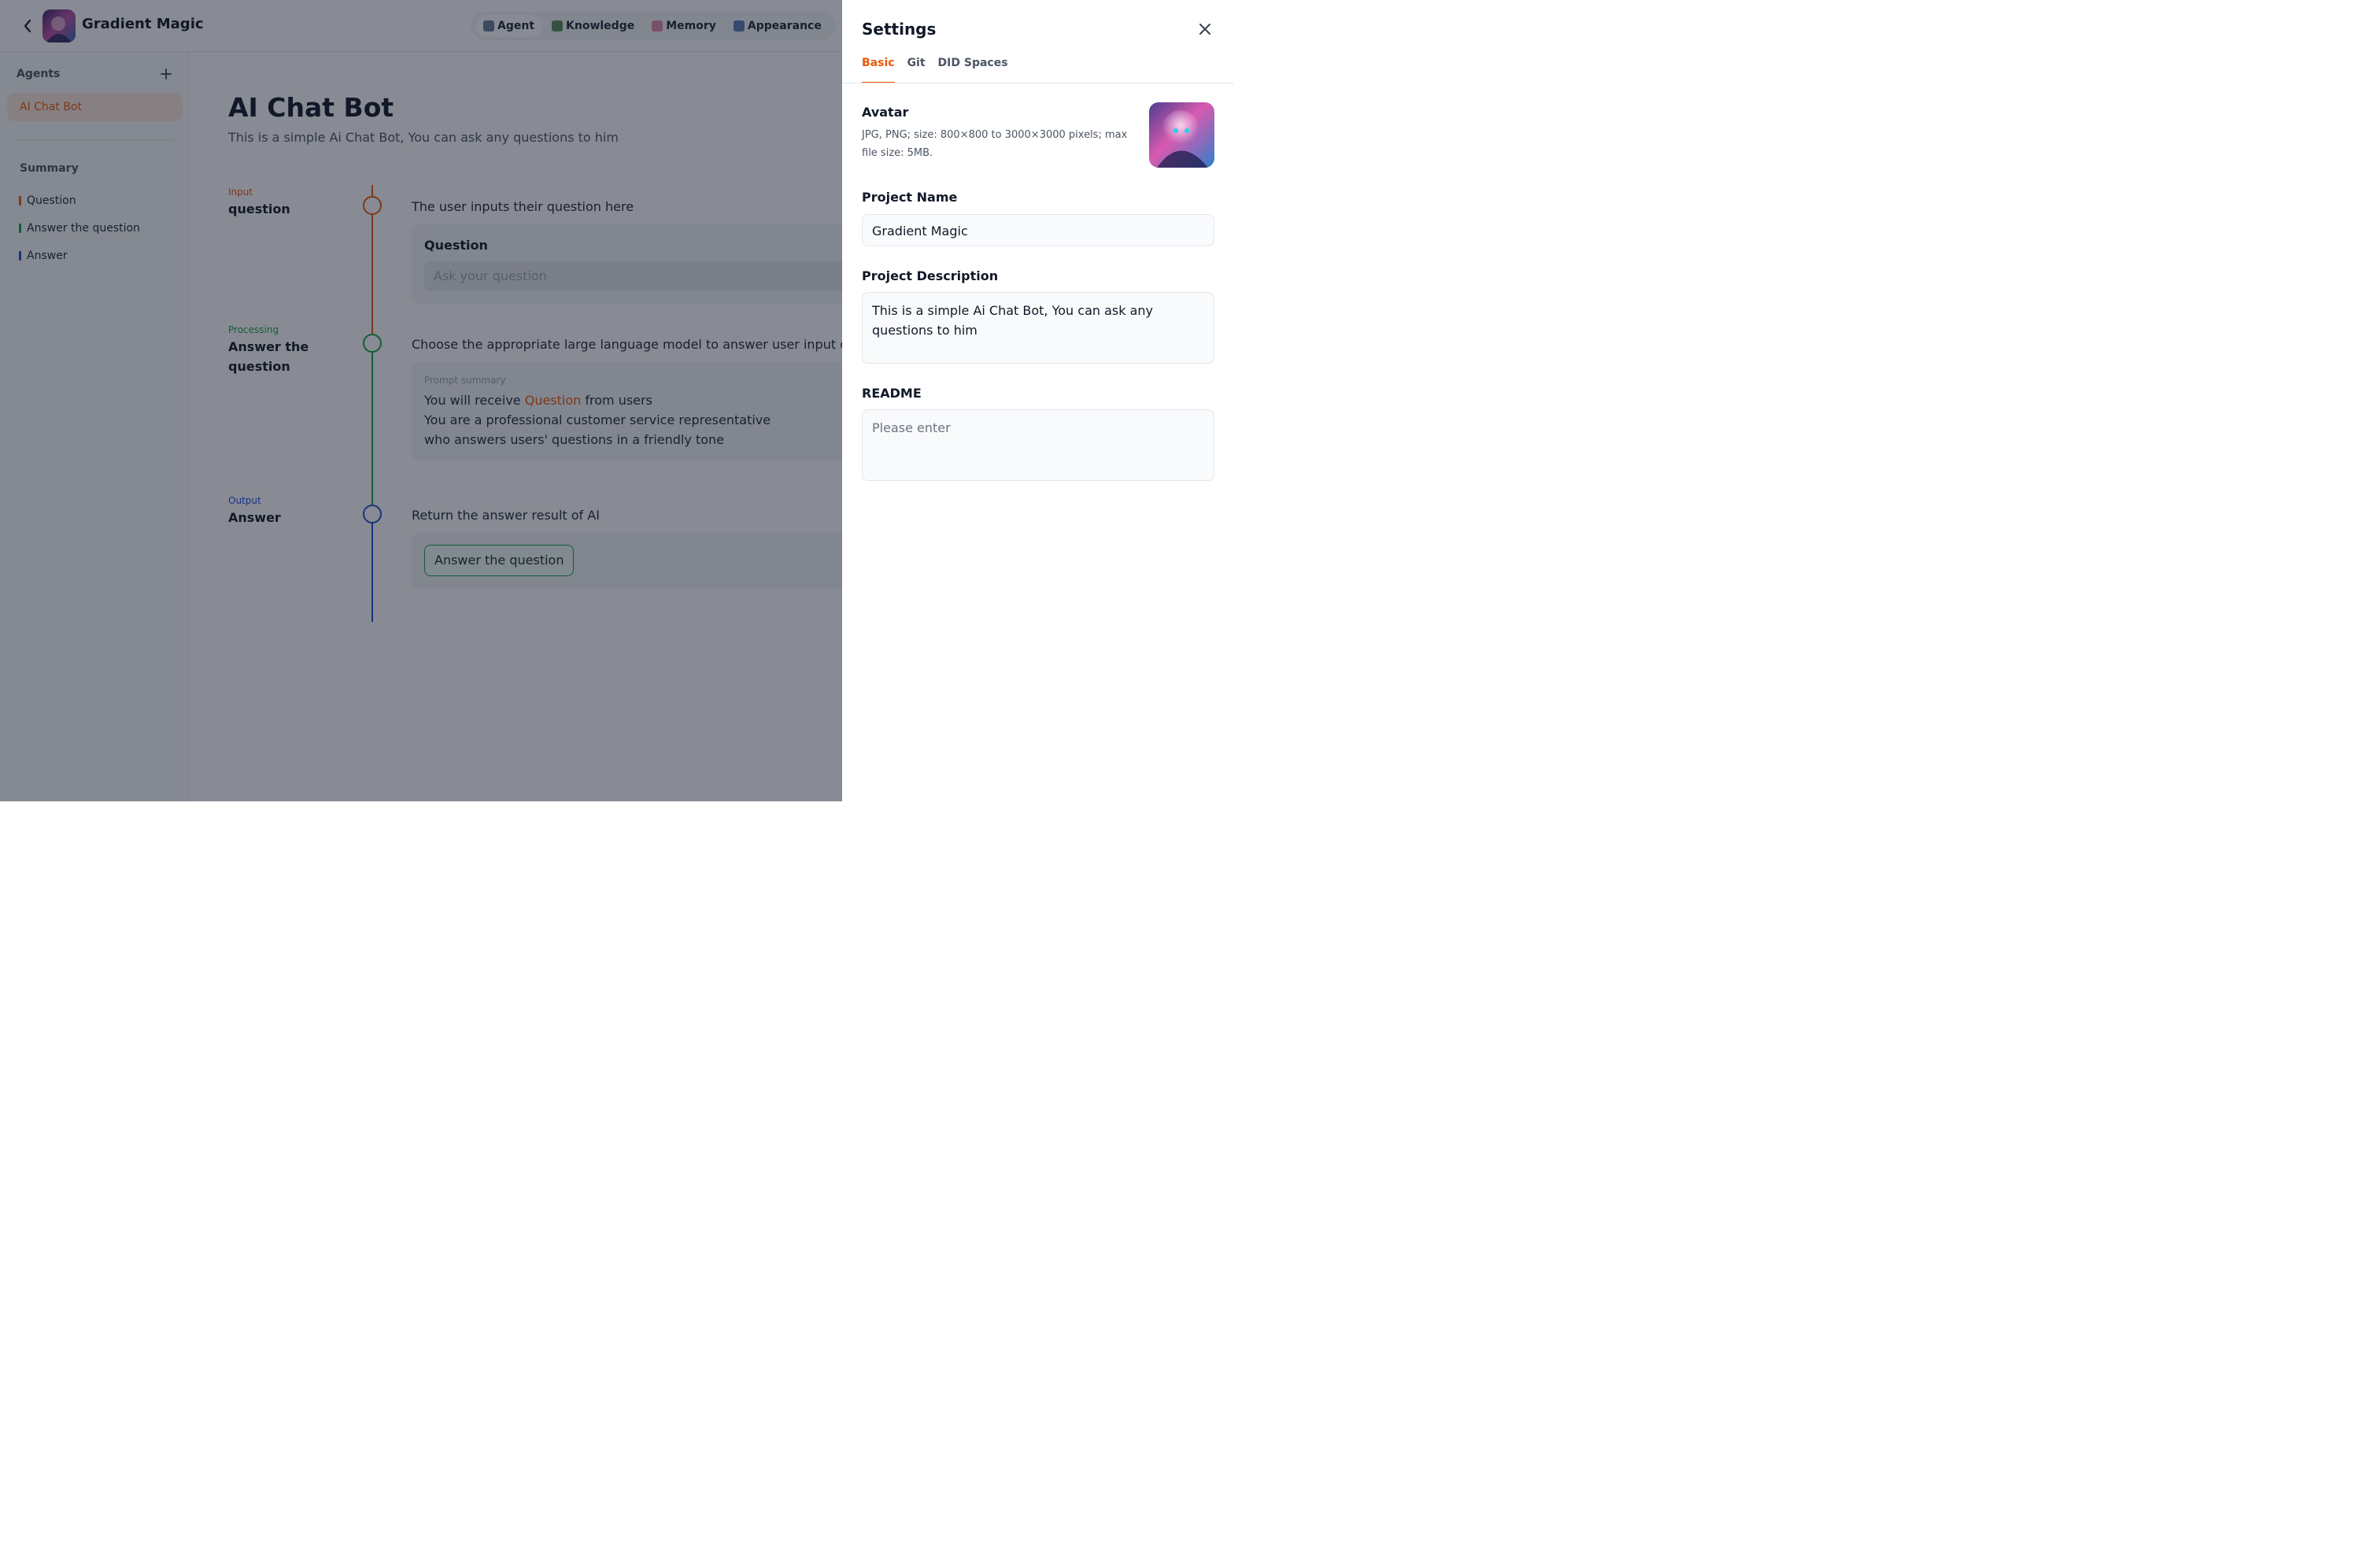 This screenshot has width=2380, height=1546. I want to click on tab-did-spaces: DID Spaces, so click(973, 70).